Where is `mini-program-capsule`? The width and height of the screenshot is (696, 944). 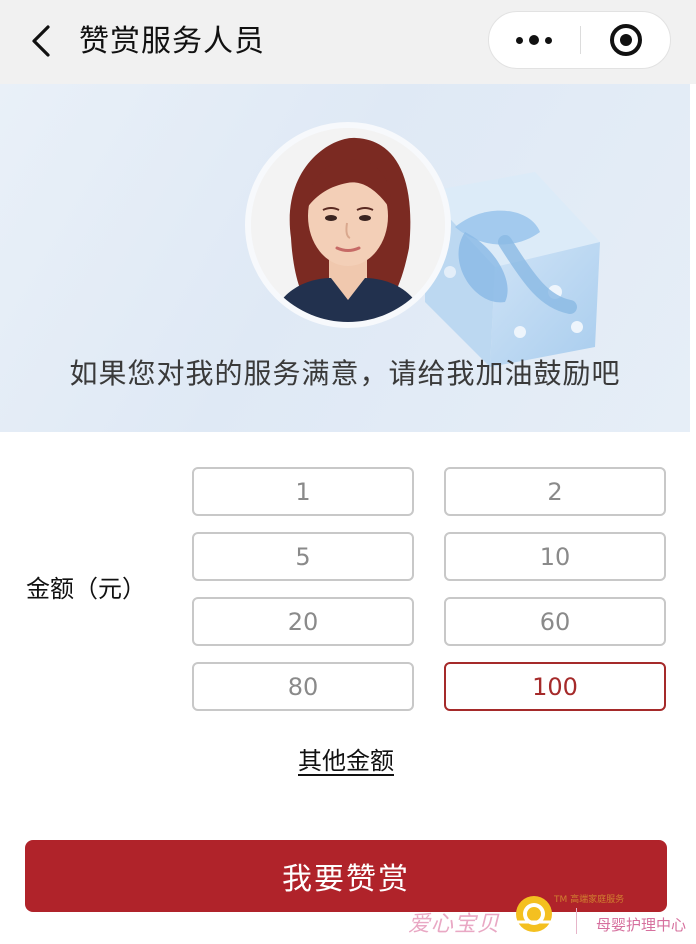 mini-program-capsule is located at coordinates (579, 40).